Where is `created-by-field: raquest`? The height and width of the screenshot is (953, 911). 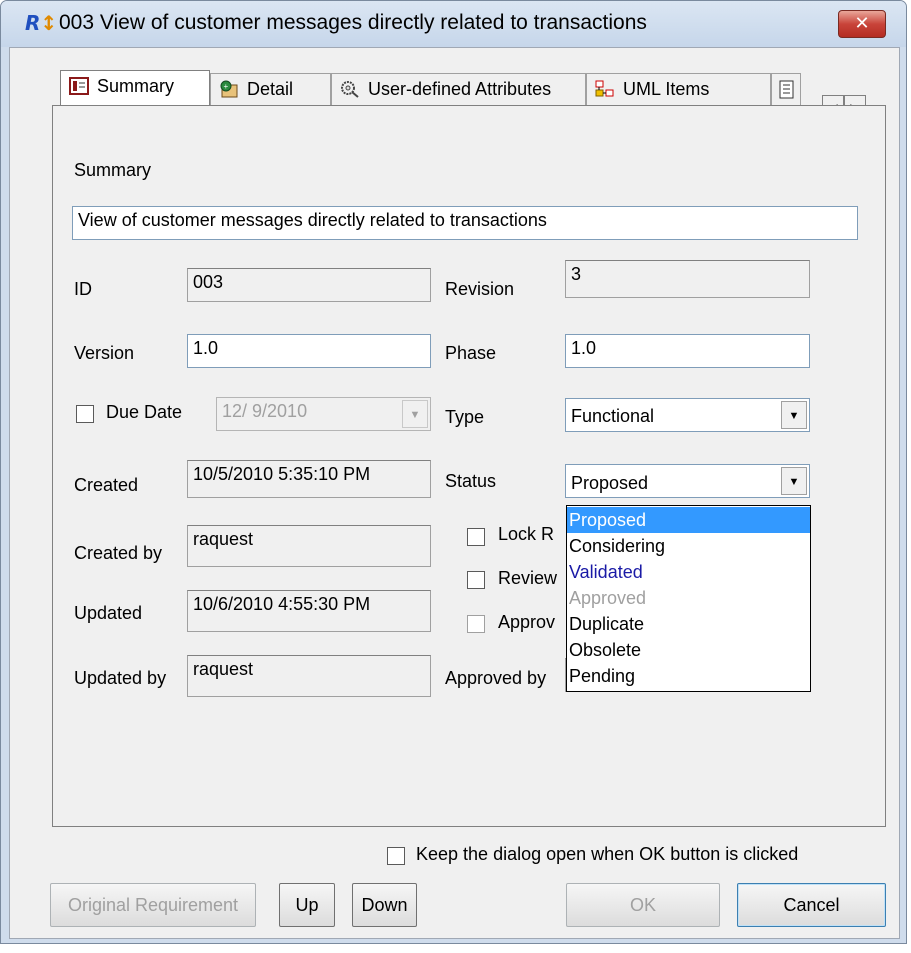 created-by-field: raquest is located at coordinates (309, 546).